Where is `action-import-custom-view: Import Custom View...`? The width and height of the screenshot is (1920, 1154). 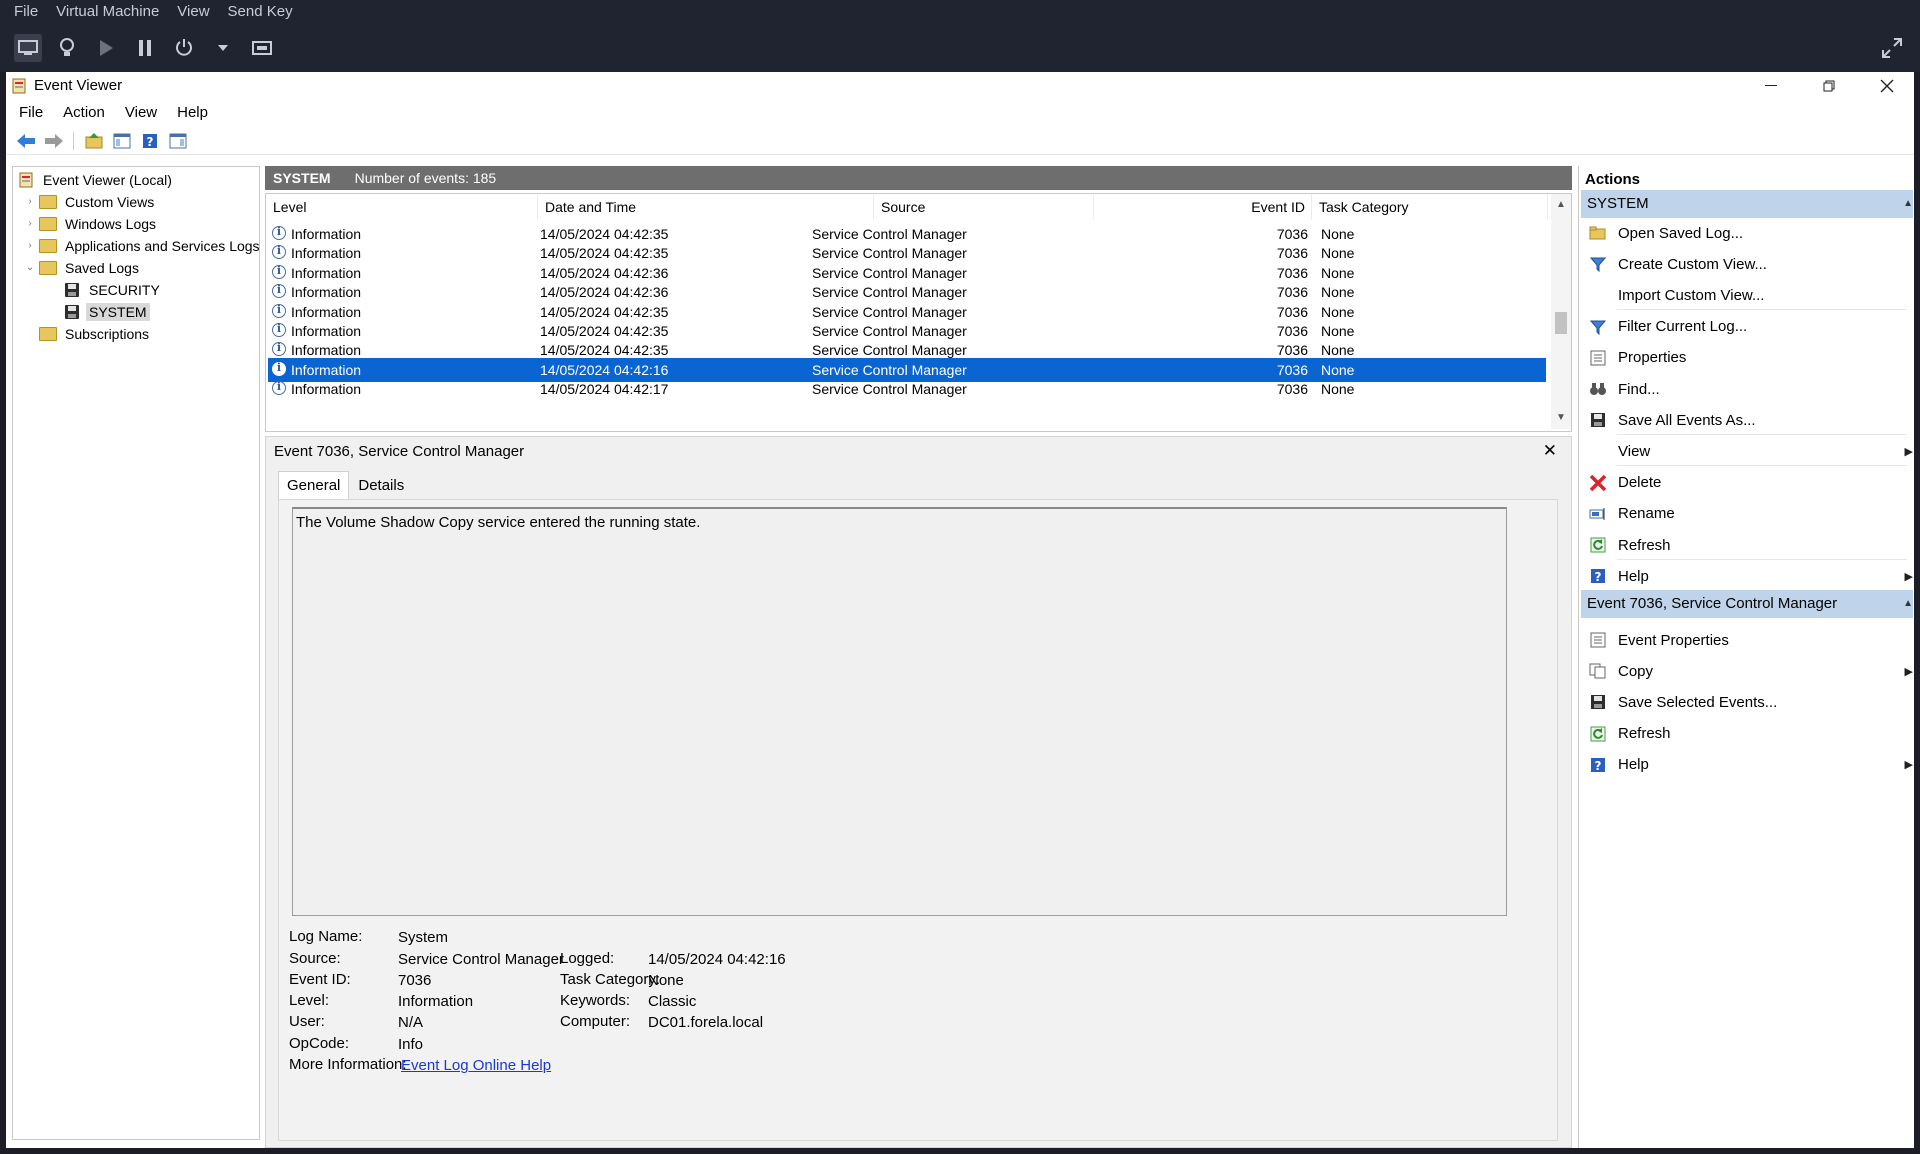 action-import-custom-view: Import Custom View... is located at coordinates (1747, 296).